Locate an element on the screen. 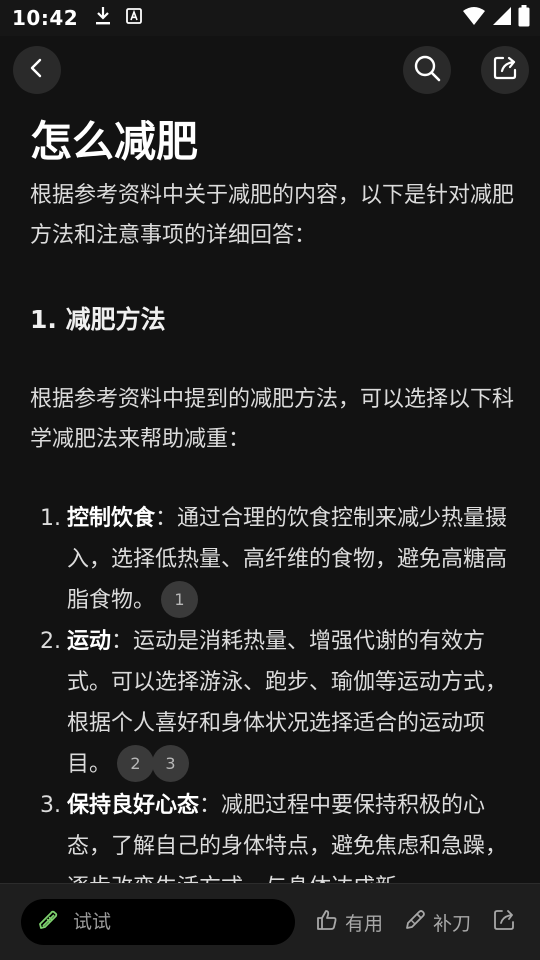 The image size is (540, 960). page-title: 怎么减肥 is located at coordinates (114, 141).